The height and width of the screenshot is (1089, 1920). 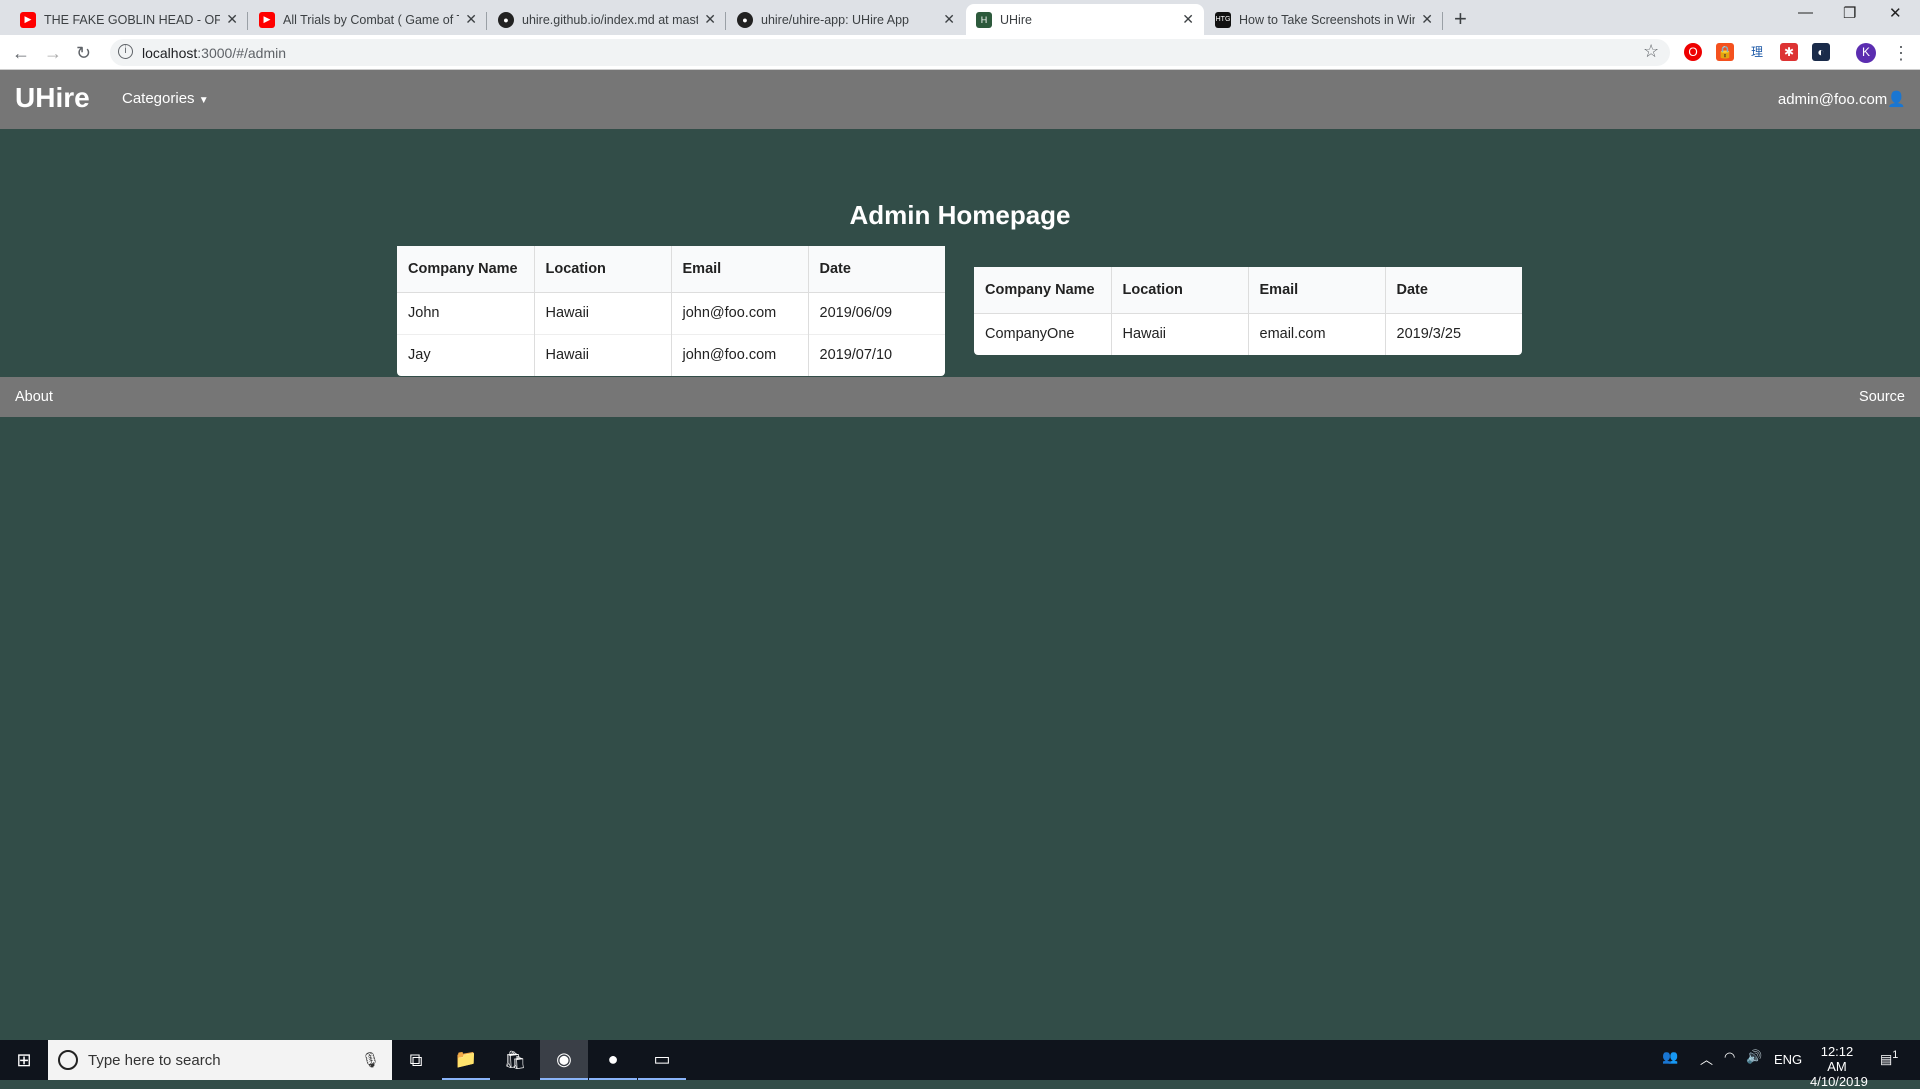 I want to click on file-explorer-icon: 📁, so click(x=466, y=1060).